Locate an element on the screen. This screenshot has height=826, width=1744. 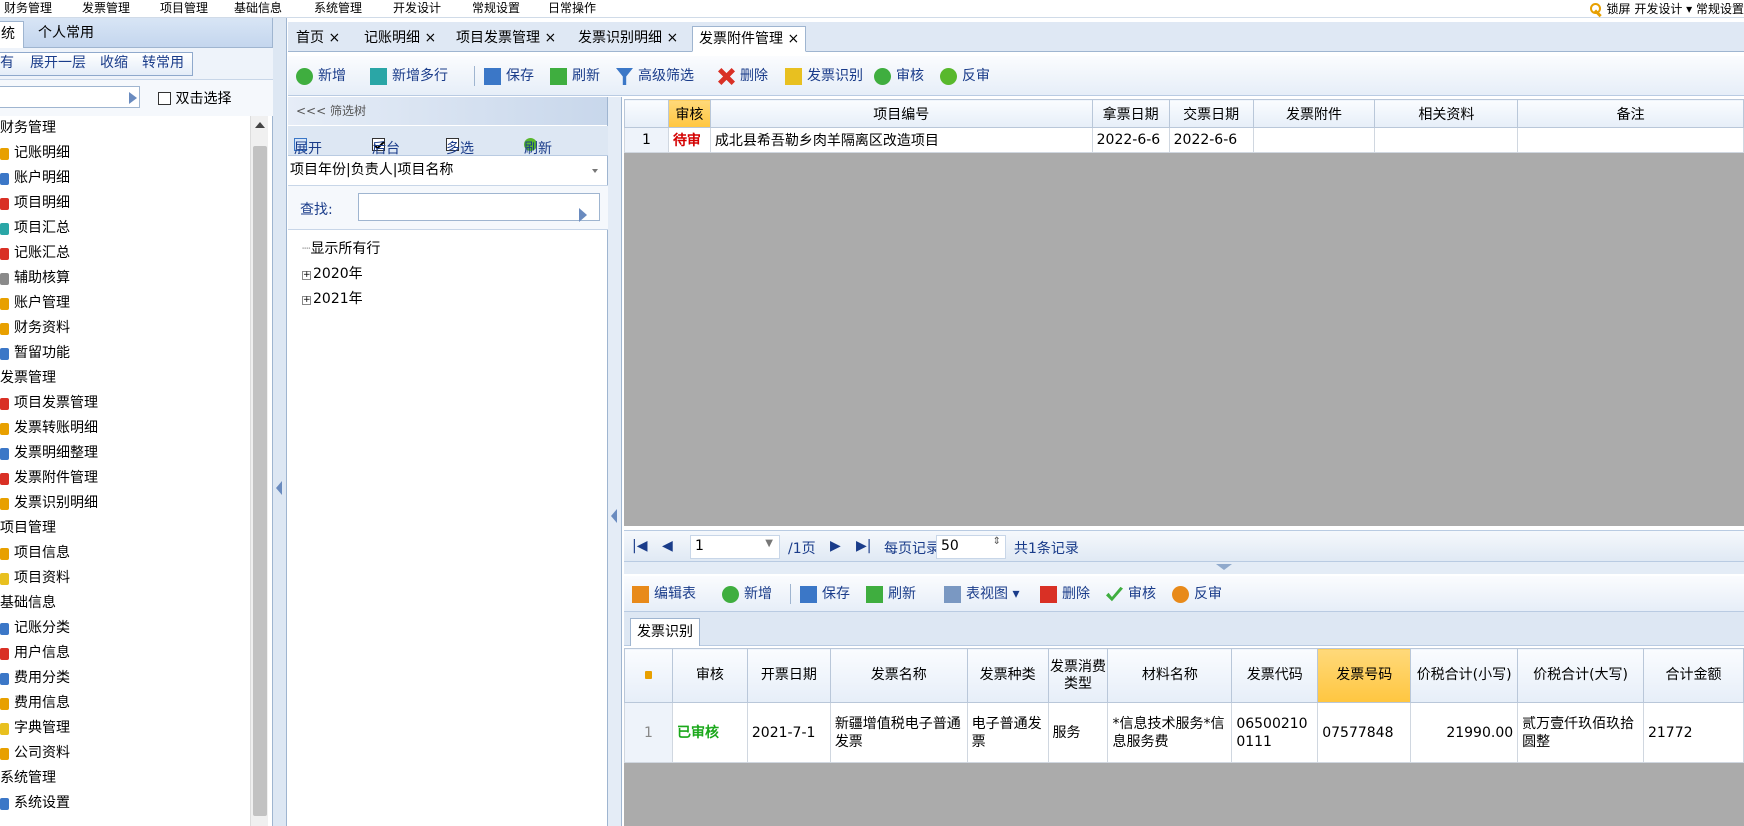
nav-item: 字典管理 is located at coordinates (125, 728).